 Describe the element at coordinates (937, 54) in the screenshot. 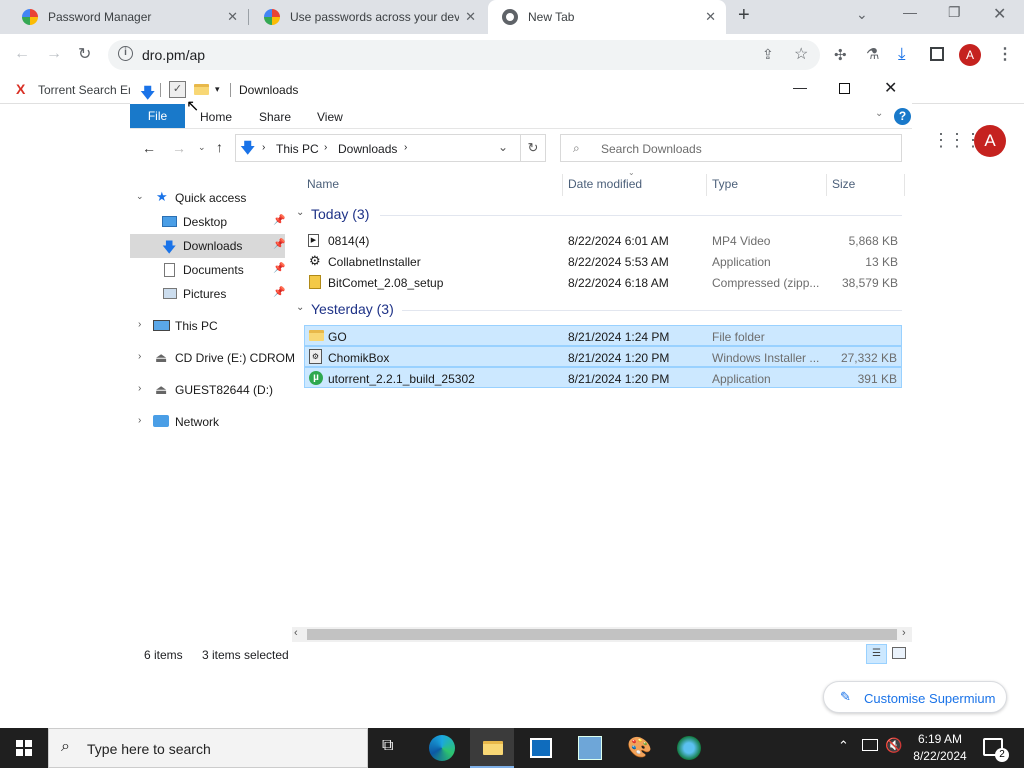

I see `side-panel-icon` at that location.